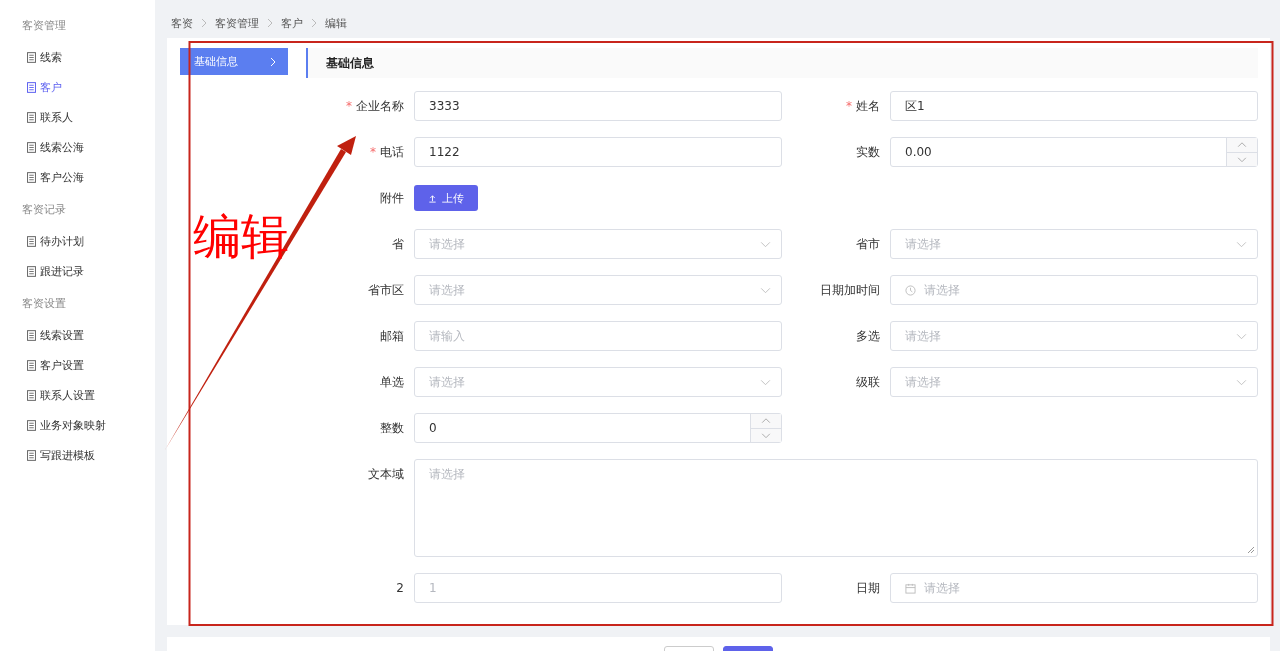 The image size is (1280, 651). What do you see at coordinates (77, 177) in the screenshot?
I see `sidebar-item: 客户公海` at bounding box center [77, 177].